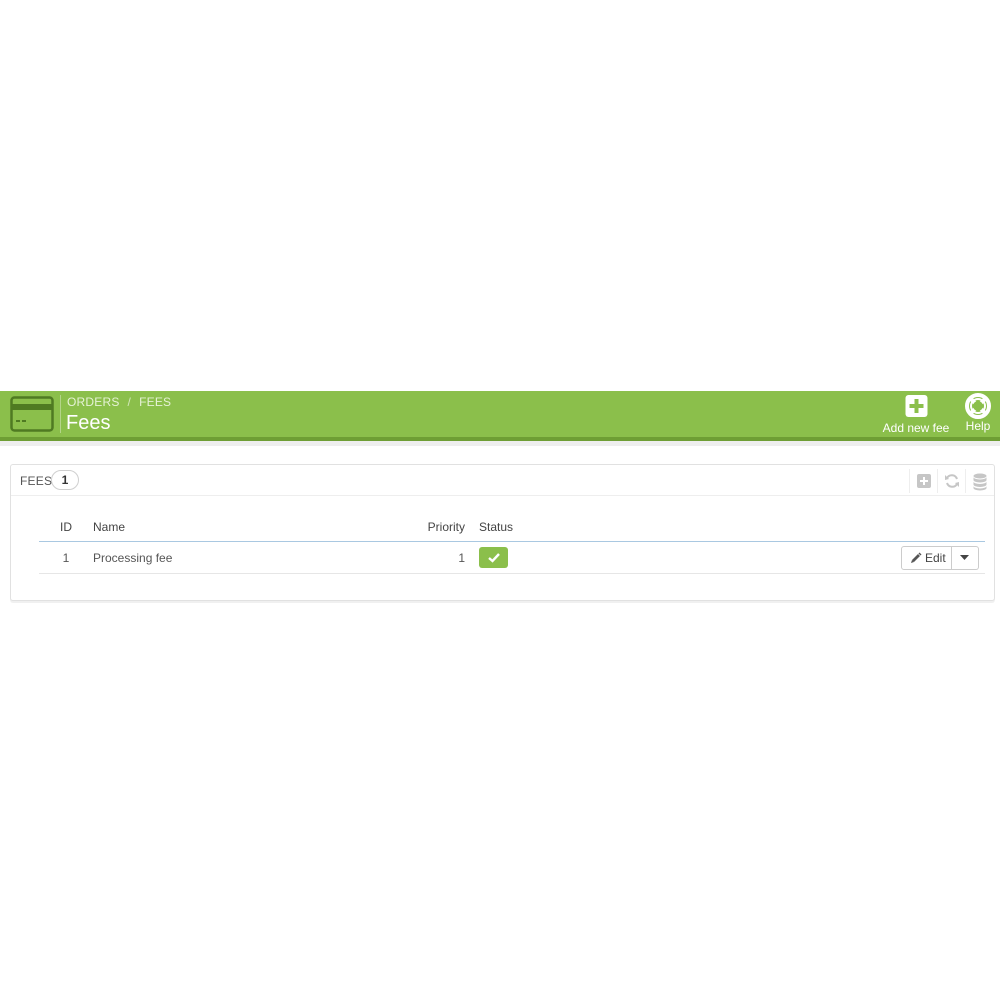 The height and width of the screenshot is (1000, 1000). Describe the element at coordinates (916, 428) in the screenshot. I see `add-new-fee-label: Add new fee` at that location.